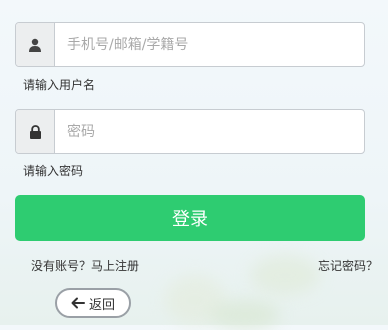 The image size is (388, 330). I want to click on username-hint: 请输入用户名, so click(59, 85).